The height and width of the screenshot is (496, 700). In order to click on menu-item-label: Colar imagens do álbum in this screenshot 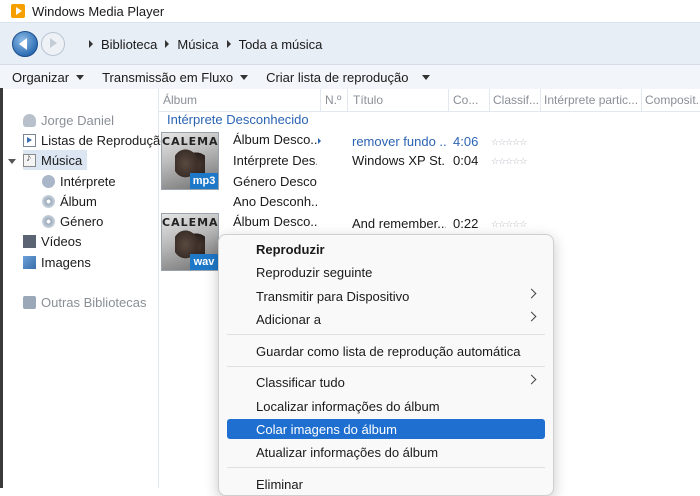, I will do `click(326, 429)`.